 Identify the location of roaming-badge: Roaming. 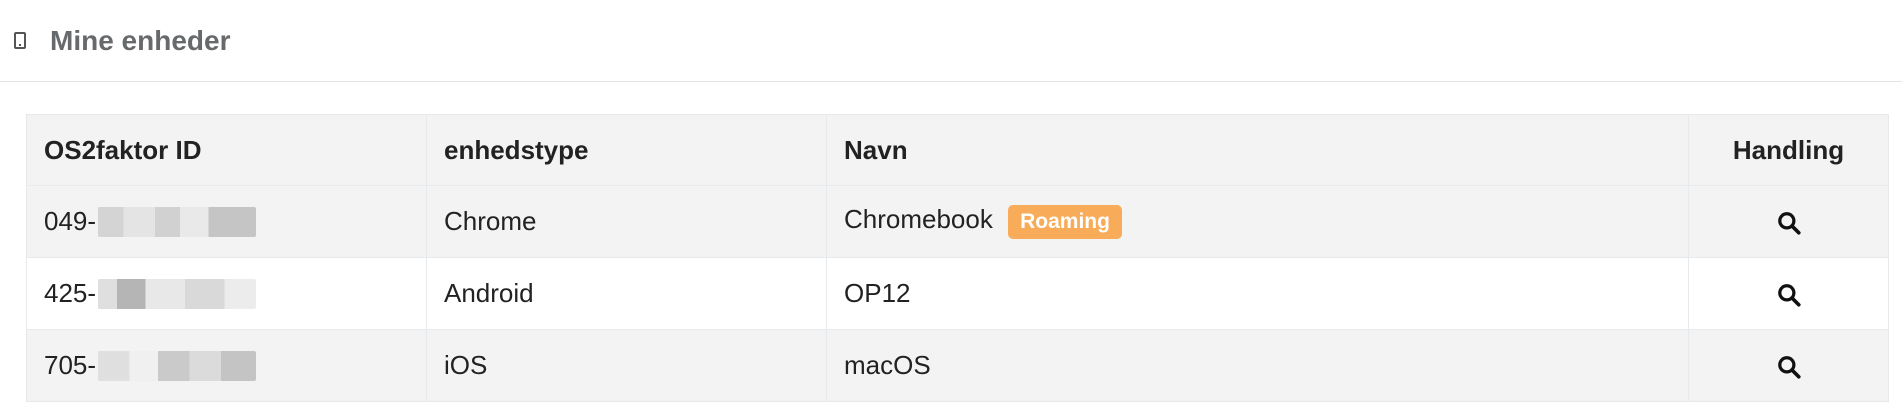
(1065, 221).